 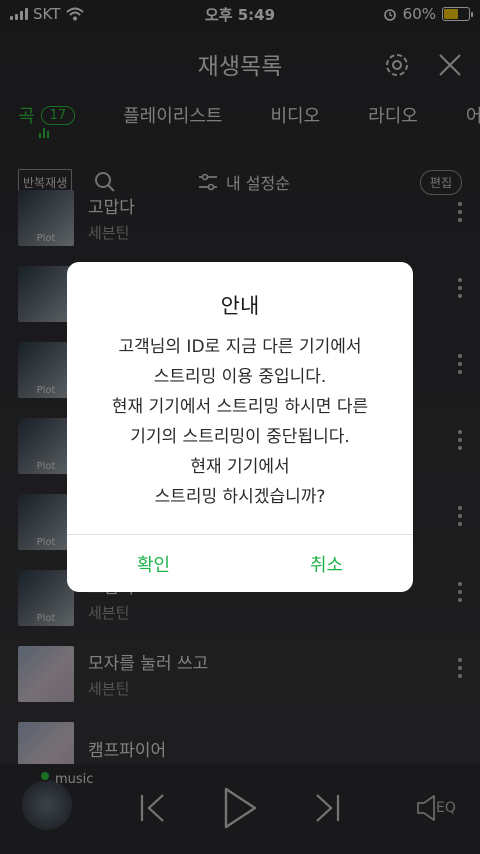 What do you see at coordinates (153, 563) in the screenshot?
I see `confirm-button: 확인` at bounding box center [153, 563].